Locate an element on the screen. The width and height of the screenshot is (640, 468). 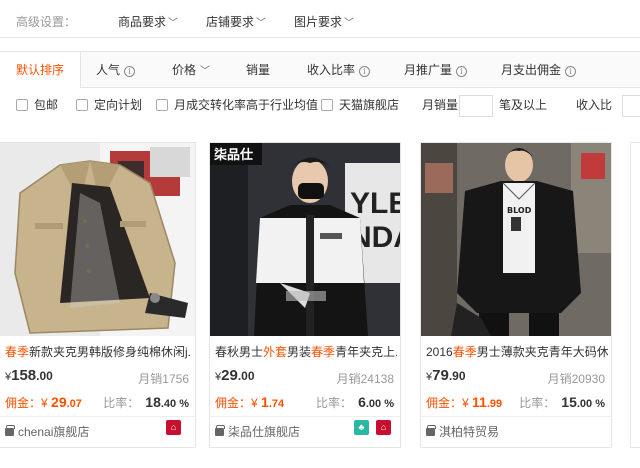
monthly-sales-suffix: 笔及以上 is located at coordinates (523, 105).